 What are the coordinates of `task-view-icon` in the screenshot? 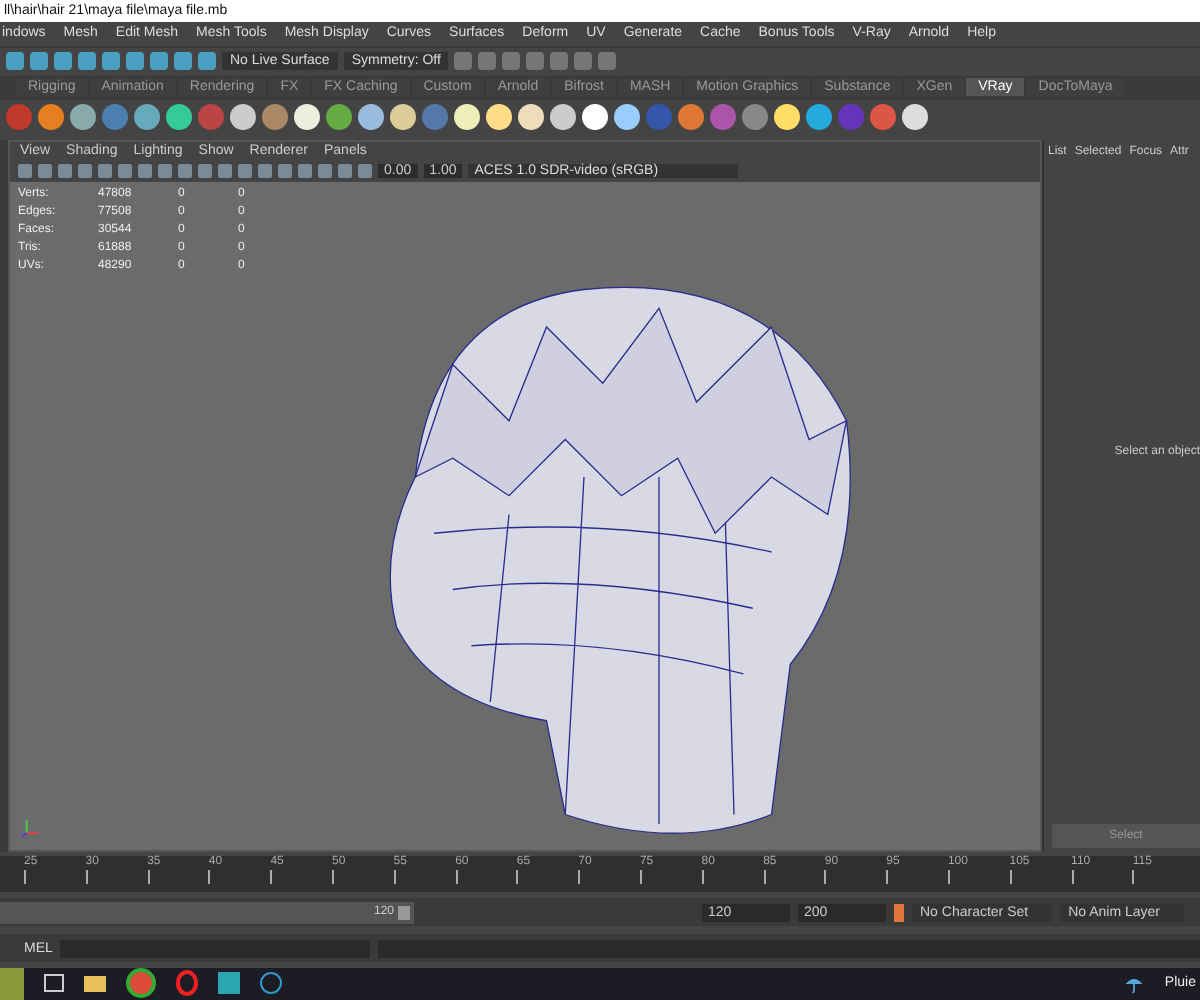 It's located at (54, 983).